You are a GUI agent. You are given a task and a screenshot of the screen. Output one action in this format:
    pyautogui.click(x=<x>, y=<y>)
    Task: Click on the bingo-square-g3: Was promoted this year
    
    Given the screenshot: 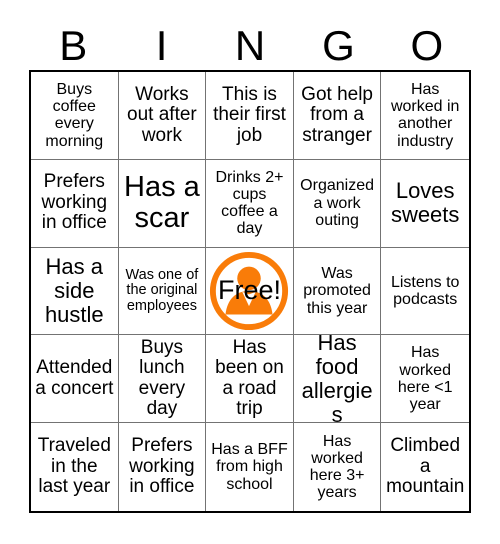 What is the action you would take?
    pyautogui.click(x=337, y=291)
    